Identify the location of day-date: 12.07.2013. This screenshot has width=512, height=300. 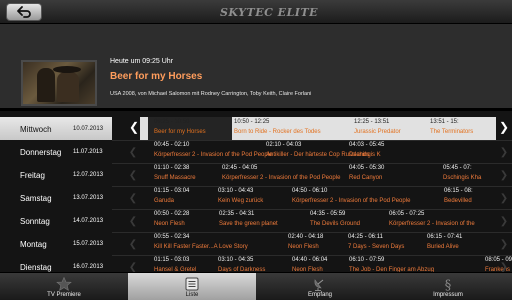
(88, 175).